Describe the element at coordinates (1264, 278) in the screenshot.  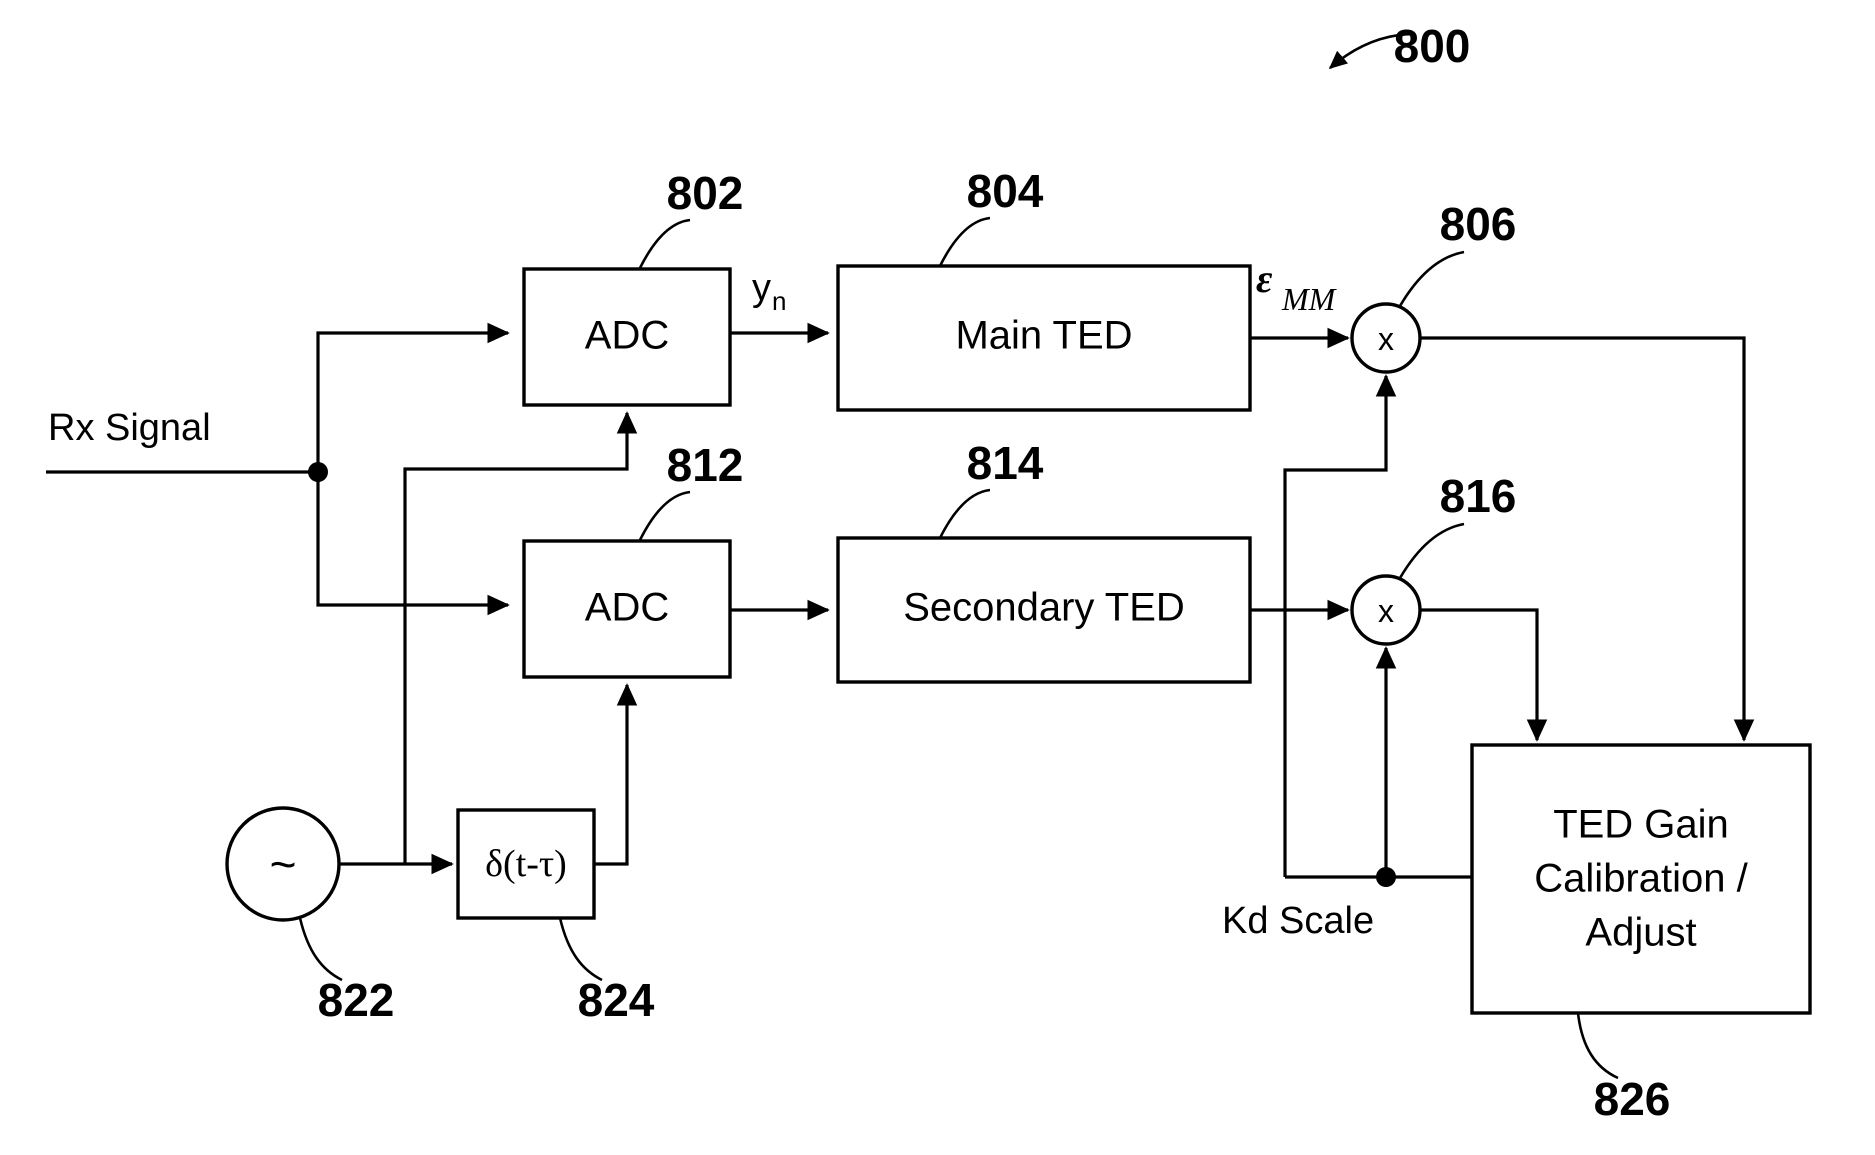
I see `eps-main-label: ε` at that location.